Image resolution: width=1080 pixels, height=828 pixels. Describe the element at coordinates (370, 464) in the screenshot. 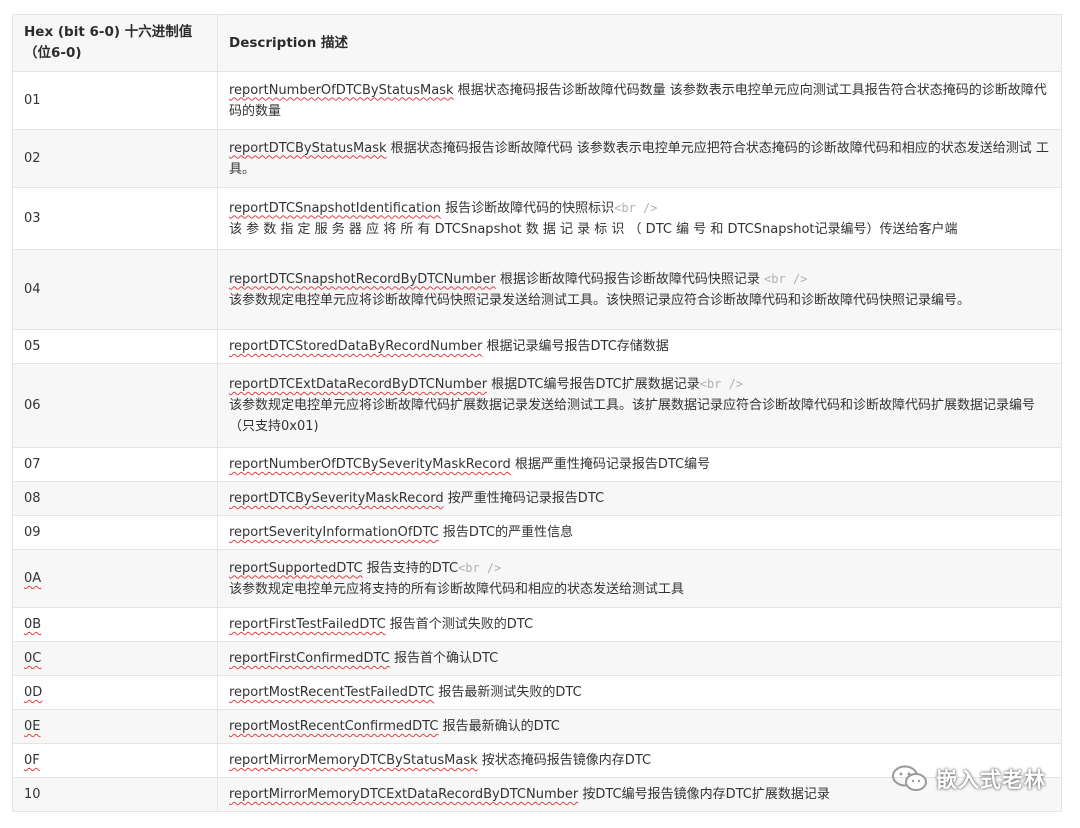

I see `function-name-link: reportNumberOfDTCBySeverityMaskRecord` at that location.